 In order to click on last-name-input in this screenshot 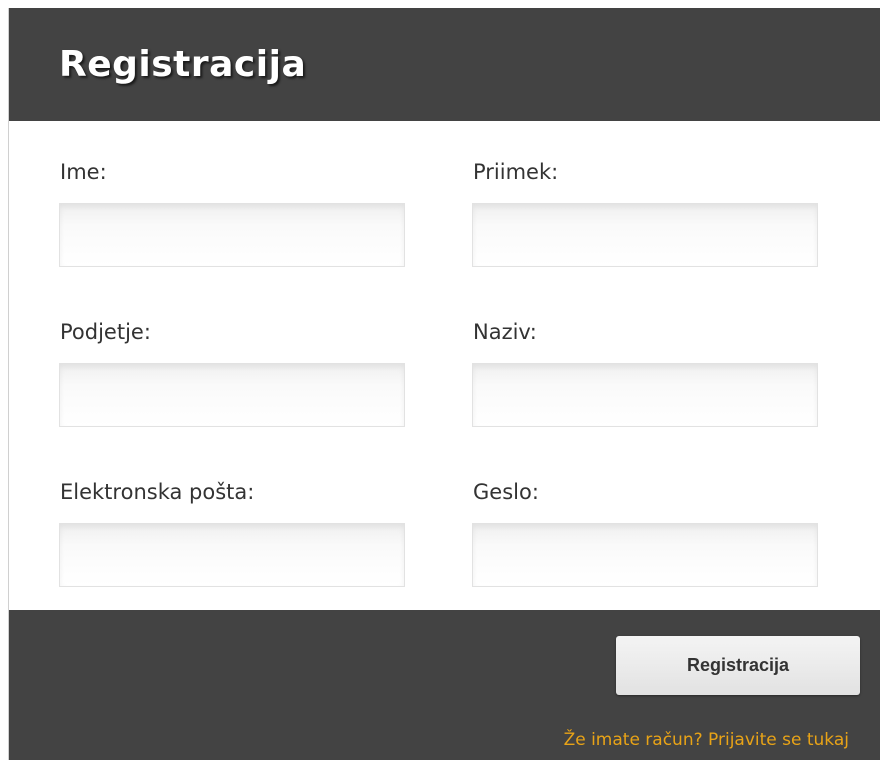, I will do `click(645, 235)`.